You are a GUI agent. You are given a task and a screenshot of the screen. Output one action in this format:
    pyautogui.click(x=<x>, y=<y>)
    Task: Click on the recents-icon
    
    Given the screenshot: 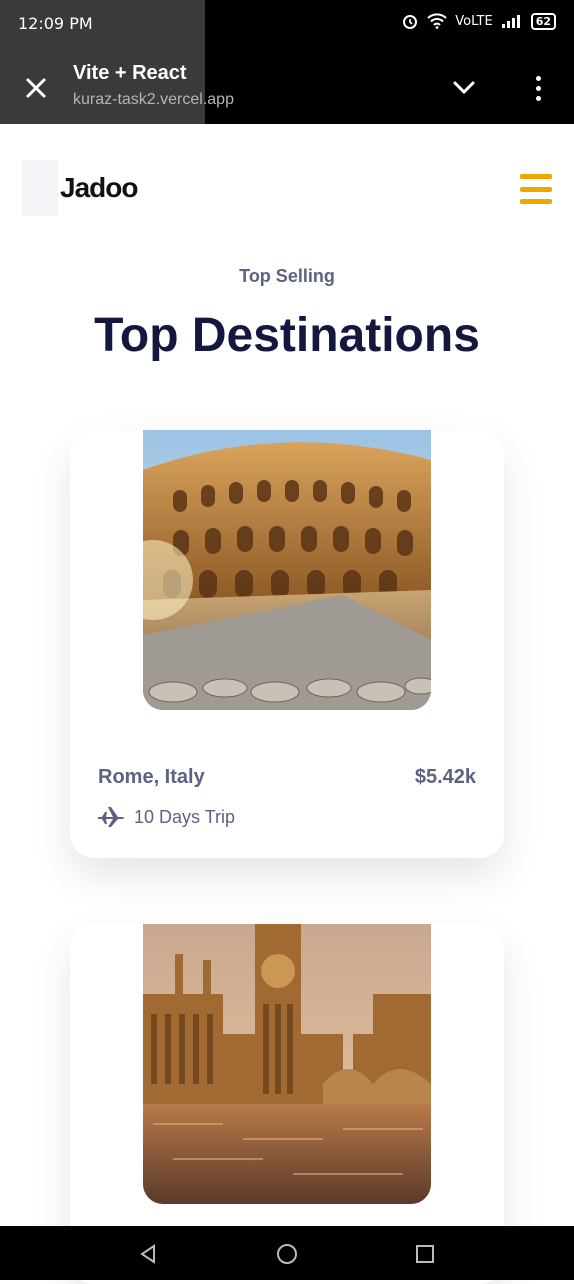 What is the action you would take?
    pyautogui.click(x=425, y=1254)
    